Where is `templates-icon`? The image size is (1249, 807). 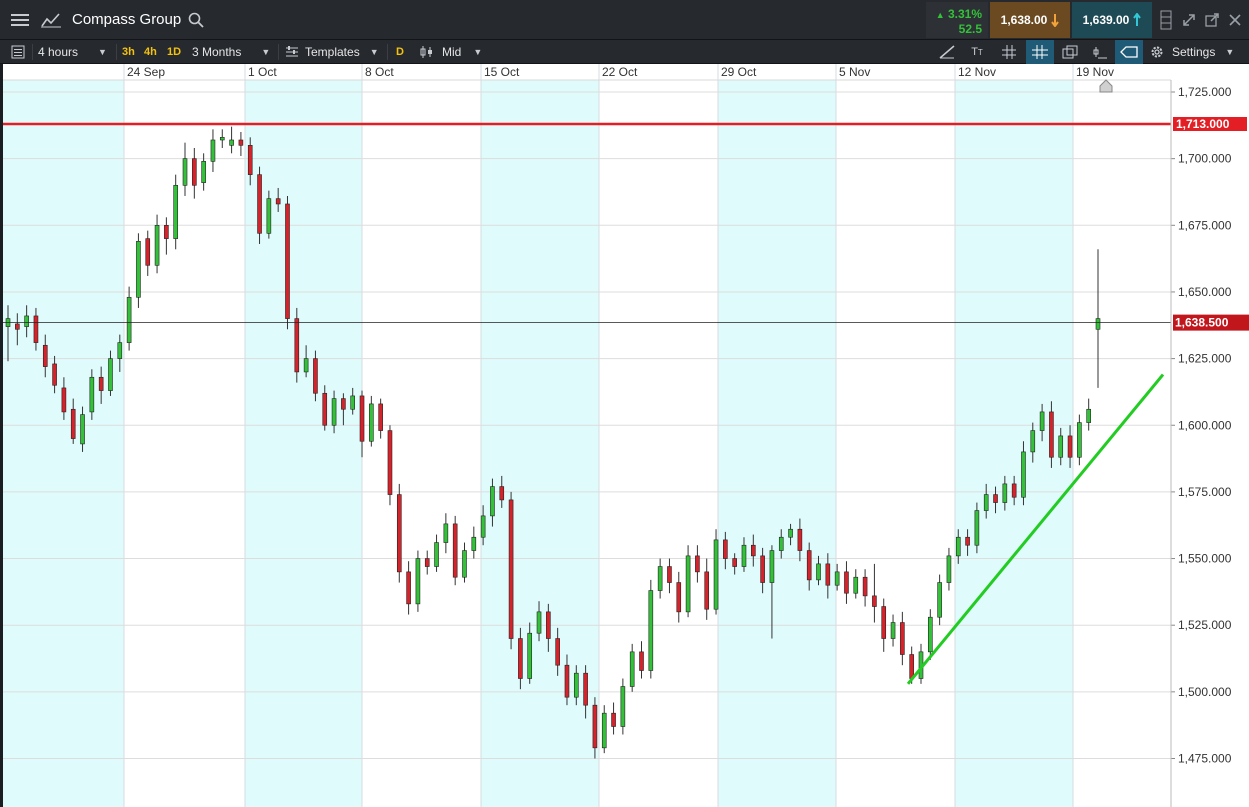
templates-icon is located at coordinates (292, 51).